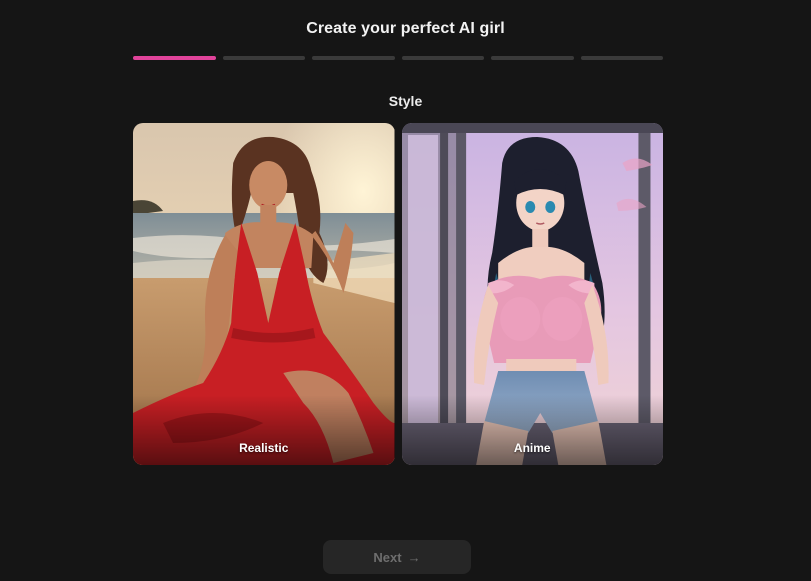 The image size is (811, 581). What do you see at coordinates (264, 448) in the screenshot?
I see `style-label-realistic: Realistic` at bounding box center [264, 448].